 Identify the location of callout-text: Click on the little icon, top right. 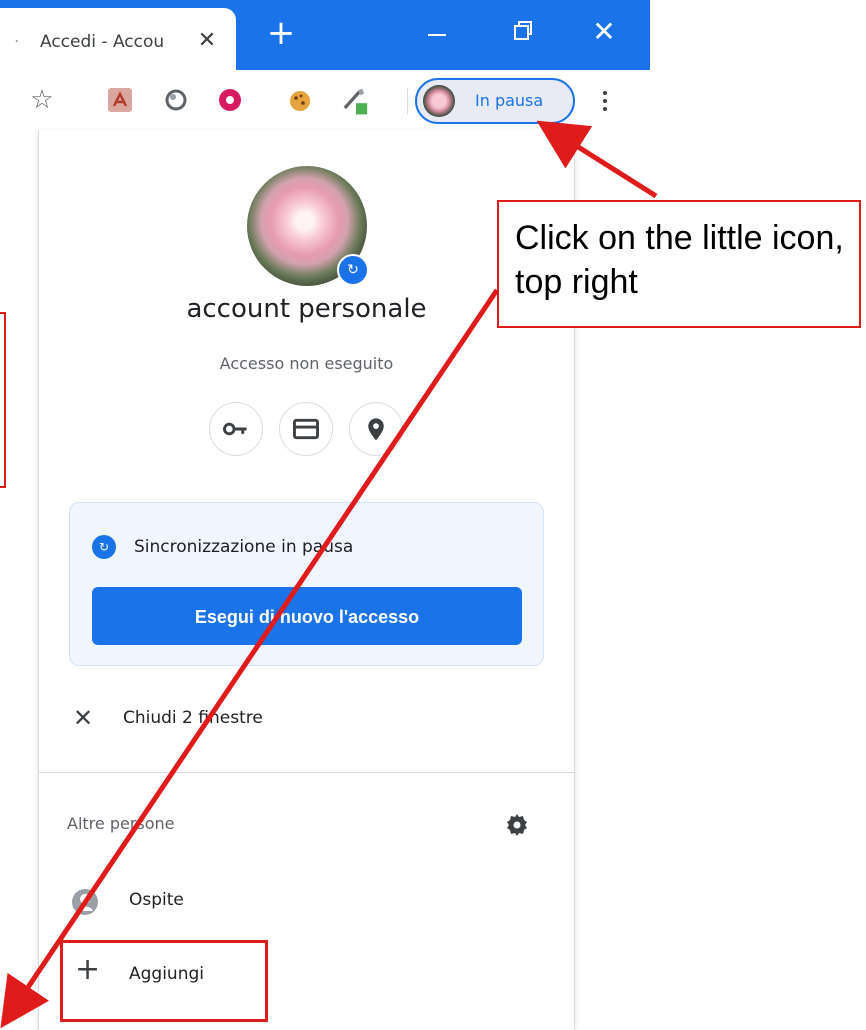
(679, 260).